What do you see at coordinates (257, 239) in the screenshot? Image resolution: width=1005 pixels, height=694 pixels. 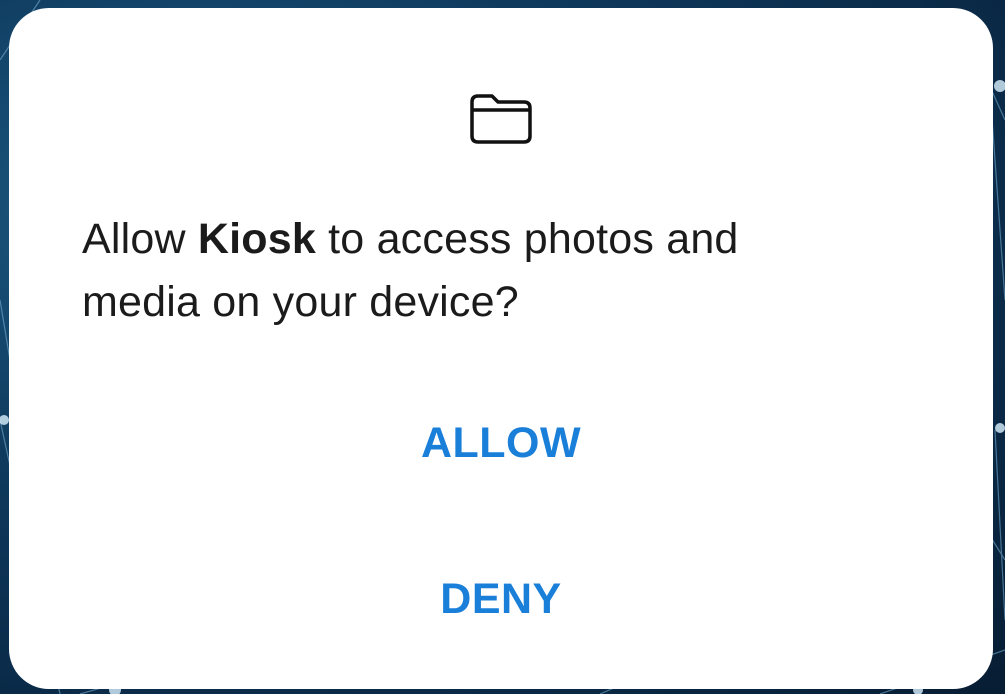 I see `app-name: Kiosk` at bounding box center [257, 239].